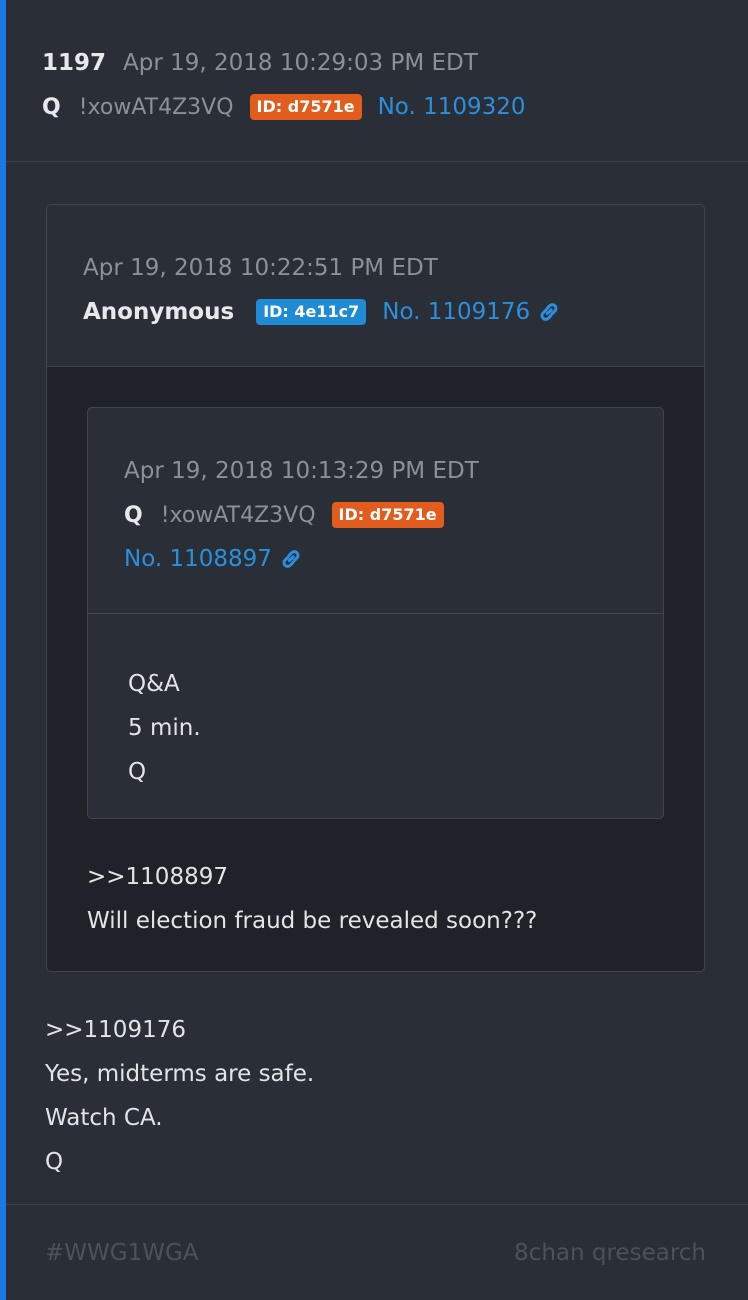 Image resolution: width=748 pixels, height=1300 pixels. What do you see at coordinates (260, 268) in the screenshot?
I see `quoted-post-date: Apr 19, 2018 10:22:51 PM EDT` at bounding box center [260, 268].